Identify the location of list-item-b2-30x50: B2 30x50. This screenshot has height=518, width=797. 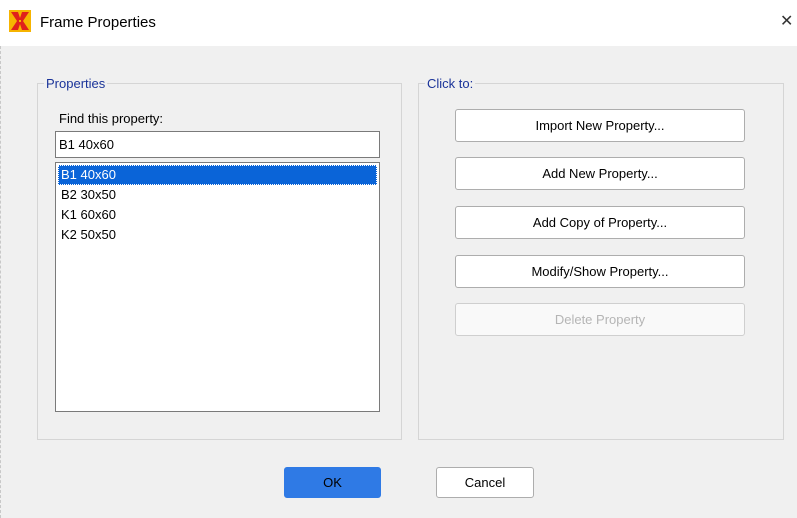
(217, 195).